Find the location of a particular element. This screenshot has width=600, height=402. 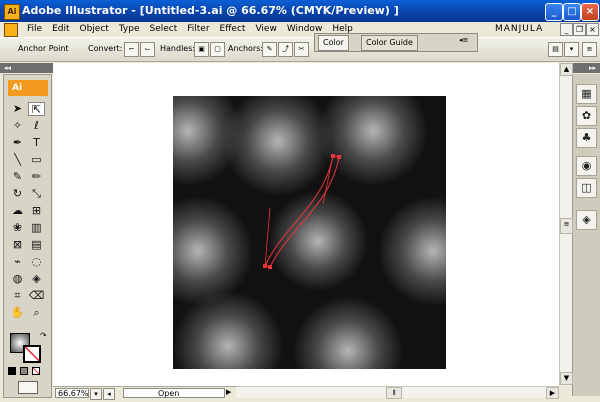

tab-color: Color is located at coordinates (333, 43).